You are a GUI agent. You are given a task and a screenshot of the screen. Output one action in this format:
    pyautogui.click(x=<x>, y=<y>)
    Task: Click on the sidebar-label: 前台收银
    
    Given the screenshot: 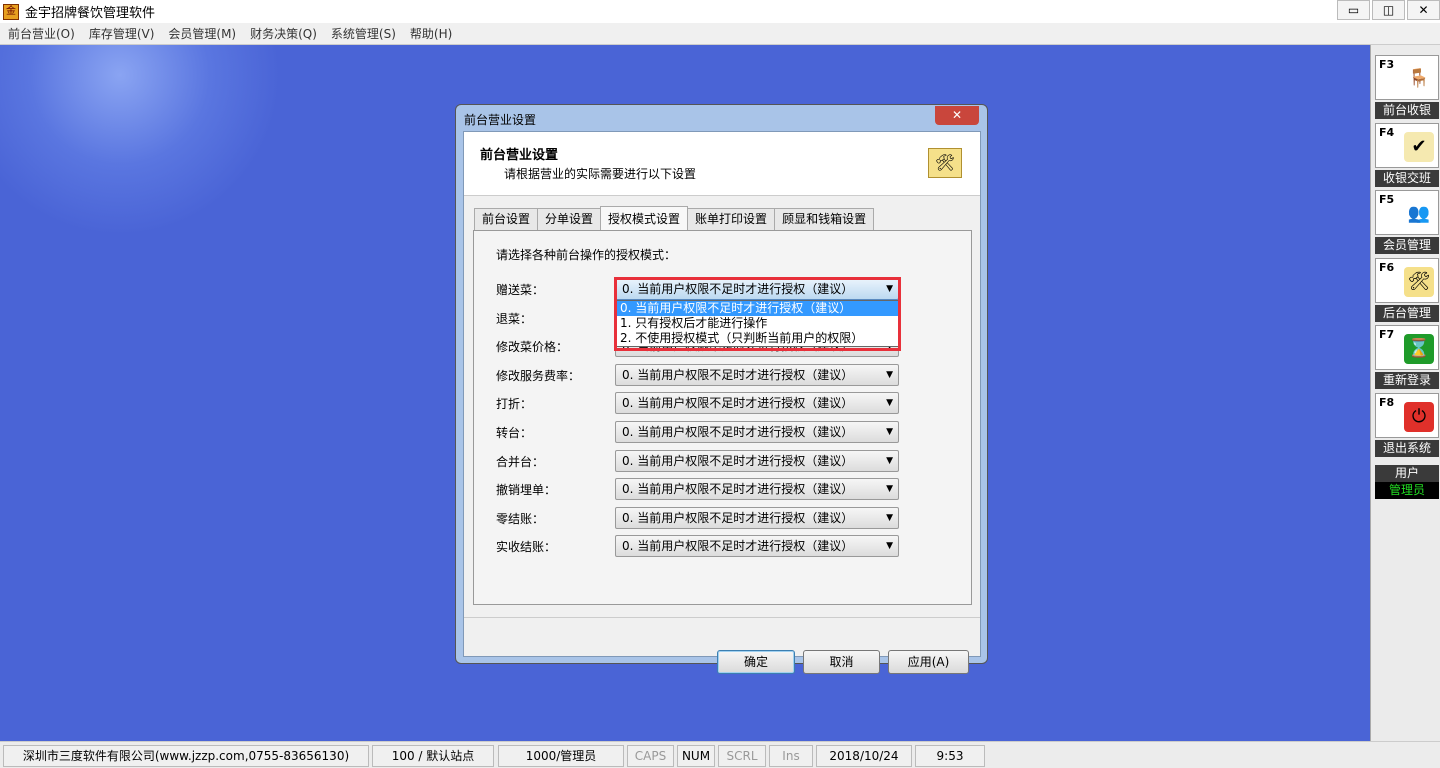 What is the action you would take?
    pyautogui.click(x=1407, y=110)
    